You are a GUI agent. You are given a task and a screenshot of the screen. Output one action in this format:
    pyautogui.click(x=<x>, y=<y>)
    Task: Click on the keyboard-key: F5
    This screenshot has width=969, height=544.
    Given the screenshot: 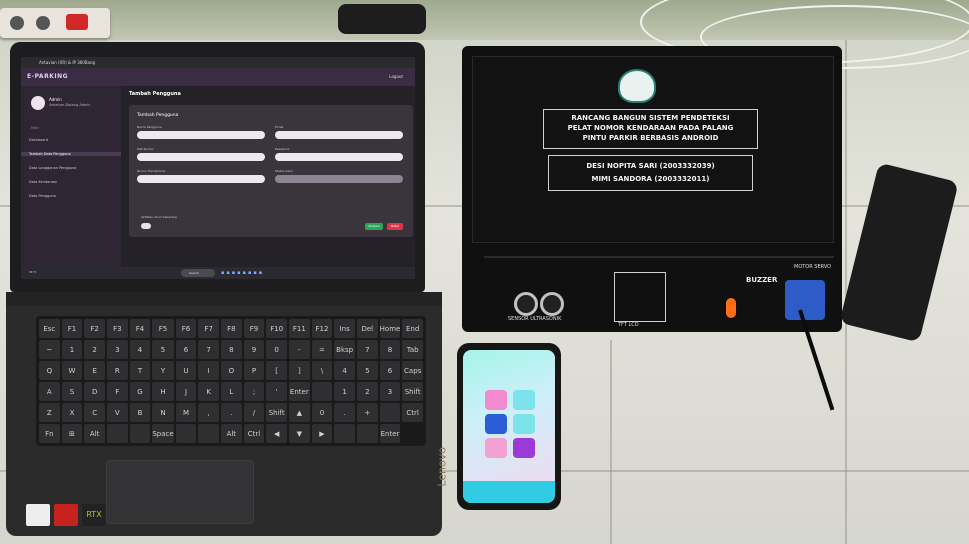 What is the action you would take?
    pyautogui.click(x=163, y=328)
    